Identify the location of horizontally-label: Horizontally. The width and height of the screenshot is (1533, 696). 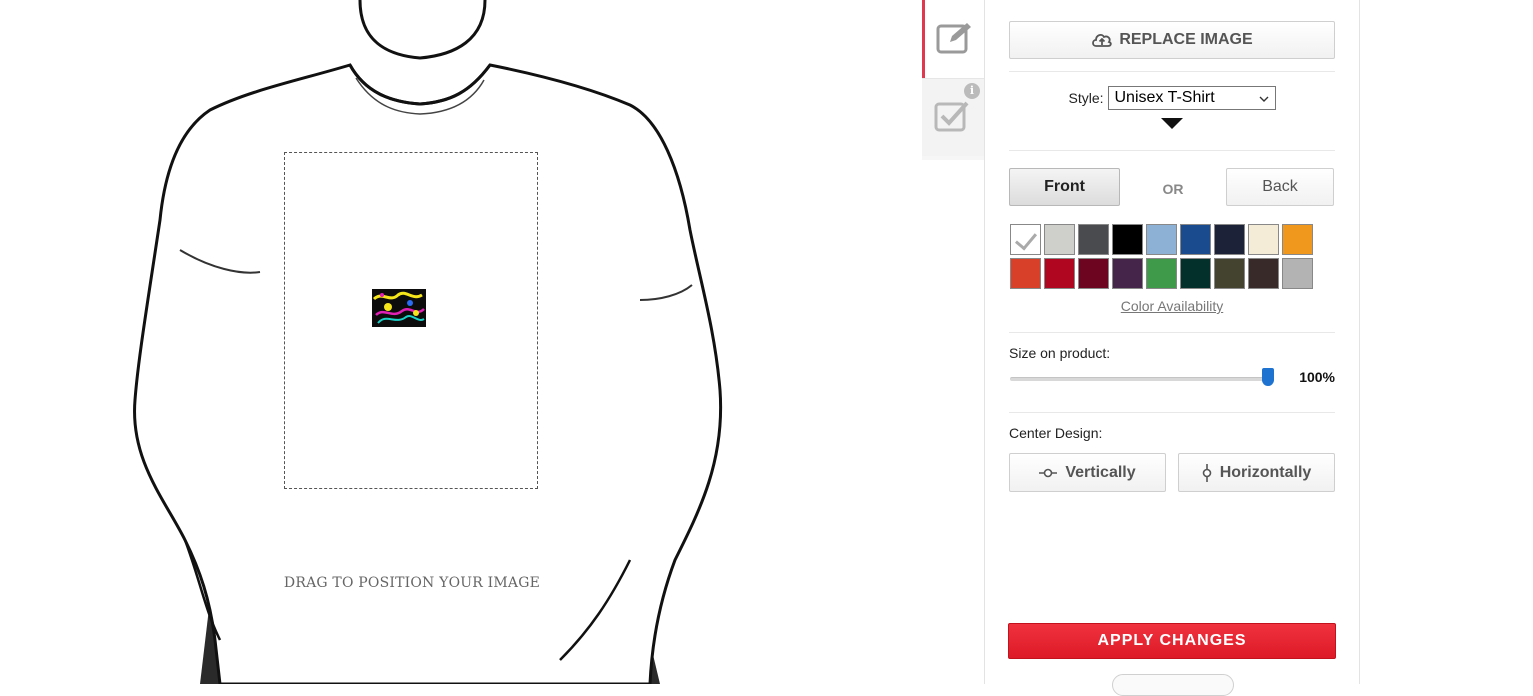
(1265, 472).